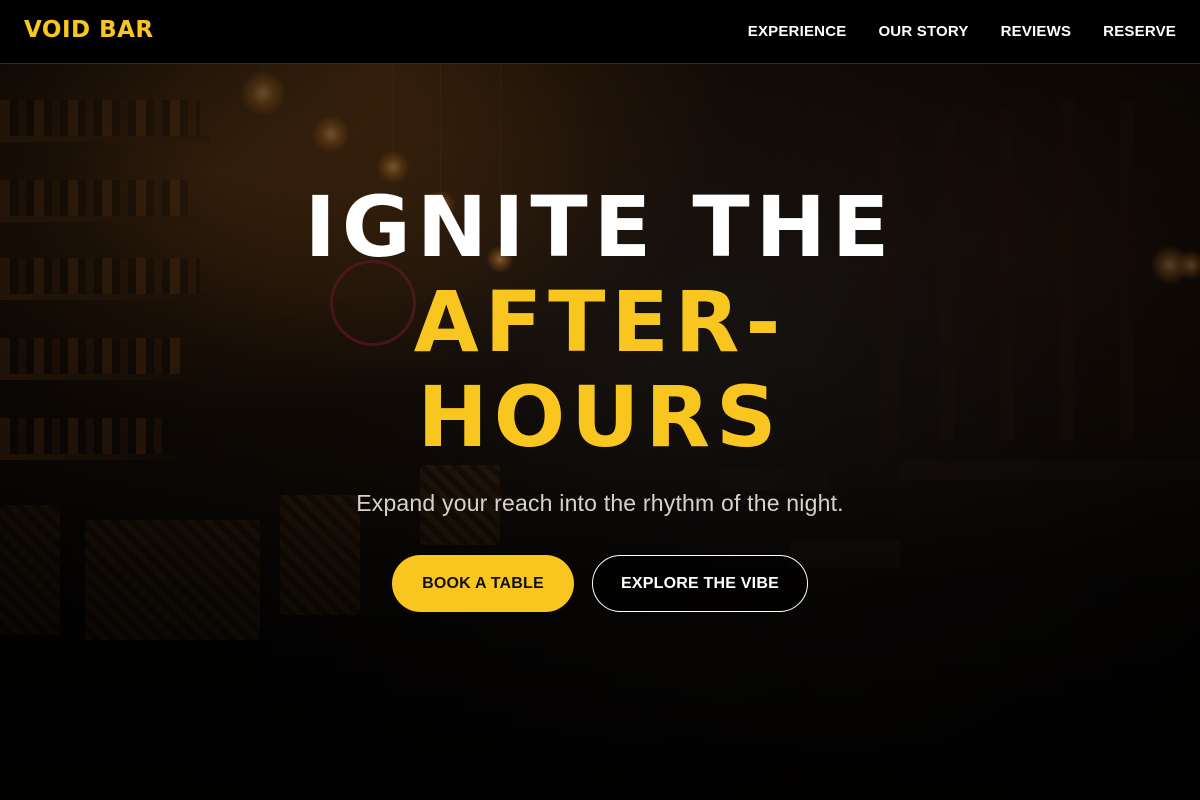 The height and width of the screenshot is (800, 1200). What do you see at coordinates (600, 227) in the screenshot?
I see `hero-title-line-1: IGNITE THE` at bounding box center [600, 227].